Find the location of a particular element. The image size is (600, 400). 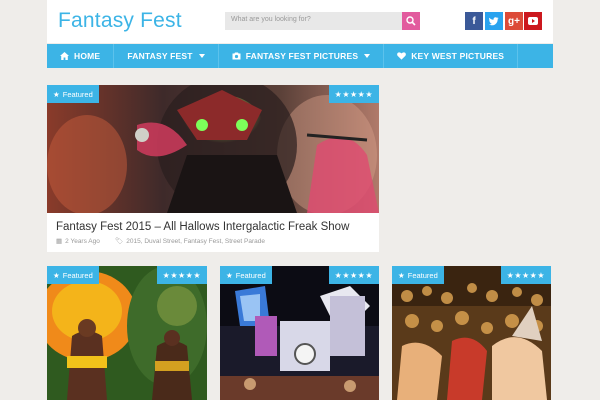

heart-icon is located at coordinates (402, 56).